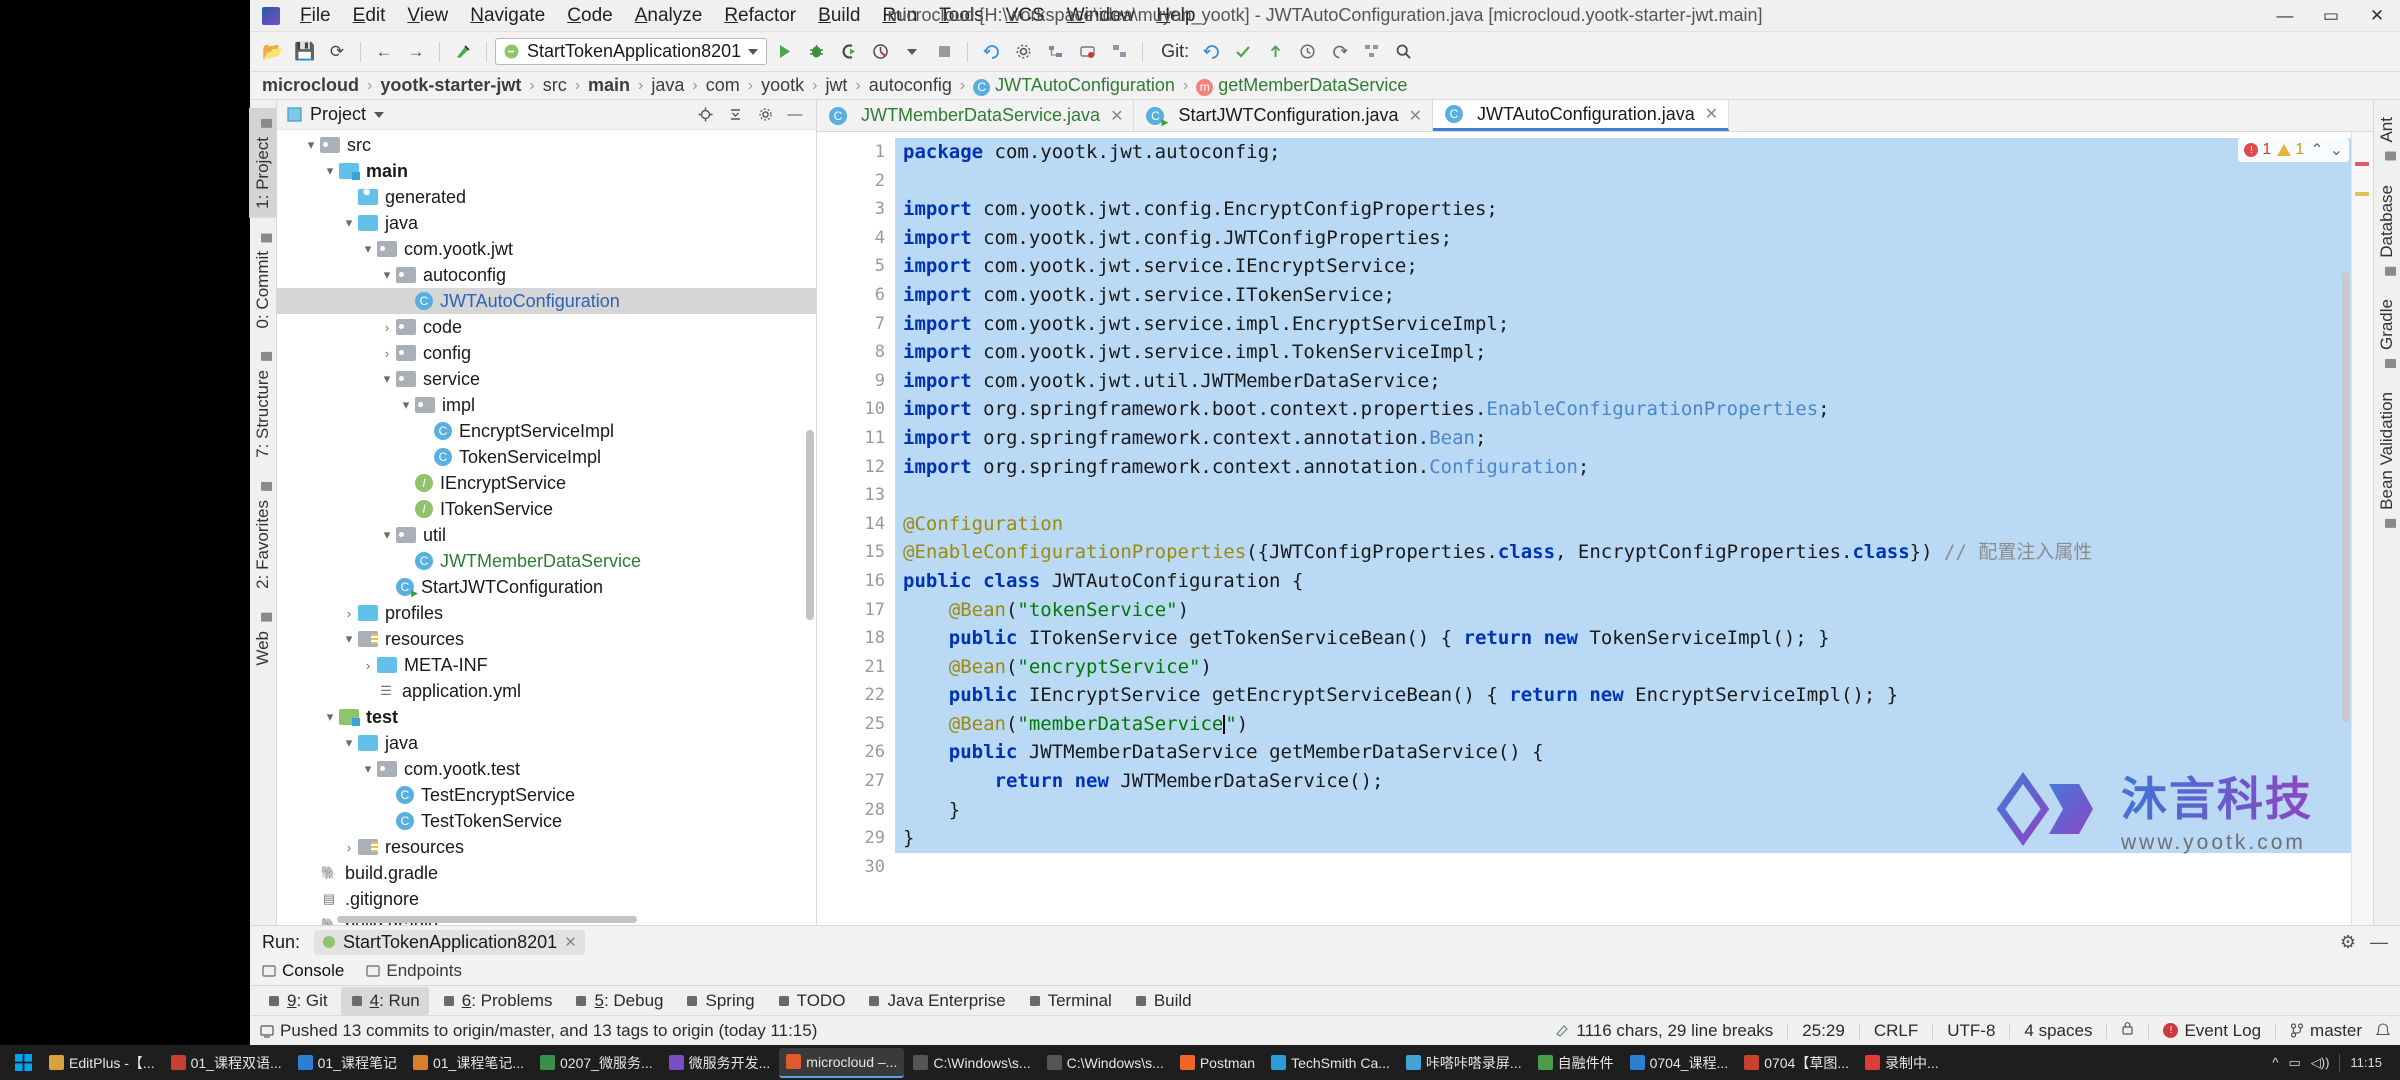 The height and width of the screenshot is (1080, 2400). Describe the element at coordinates (1211, 52) in the screenshot. I see `git-update-icon` at that location.